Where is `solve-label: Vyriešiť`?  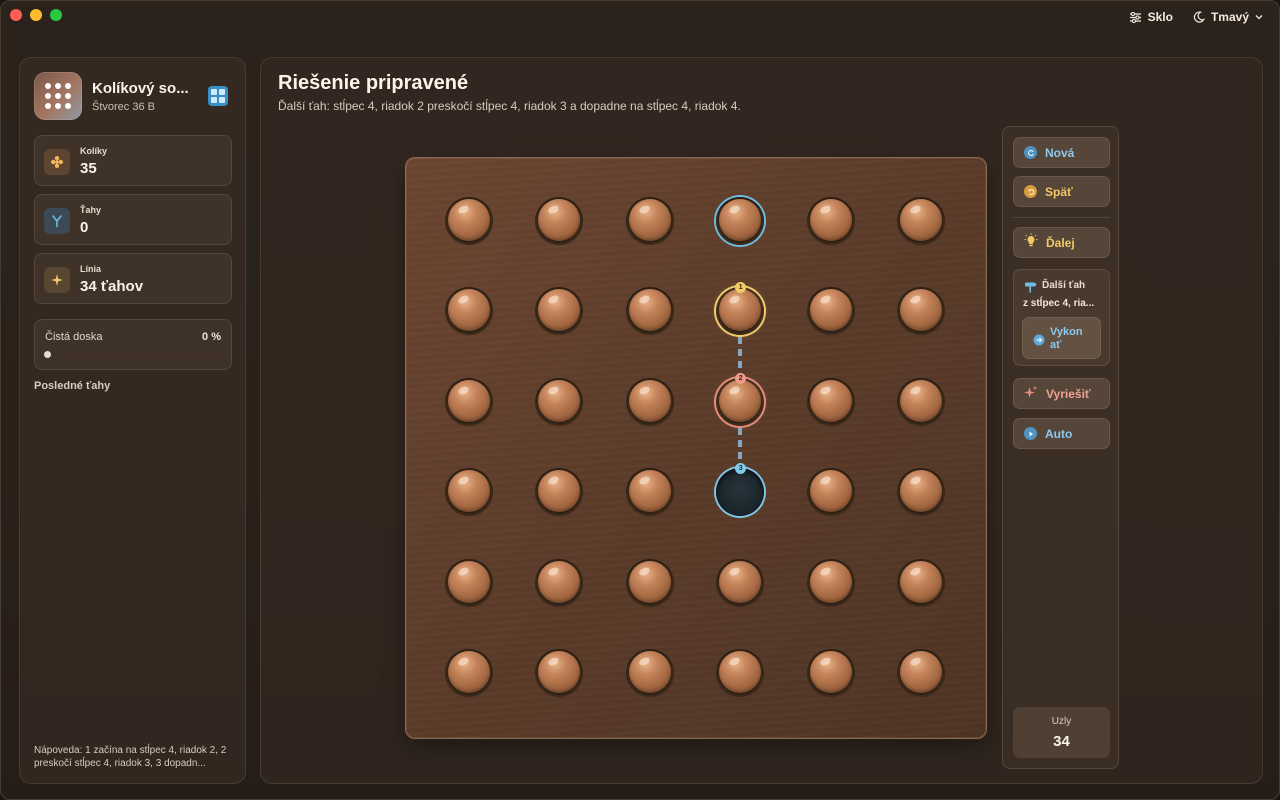 solve-label: Vyriešiť is located at coordinates (1068, 393).